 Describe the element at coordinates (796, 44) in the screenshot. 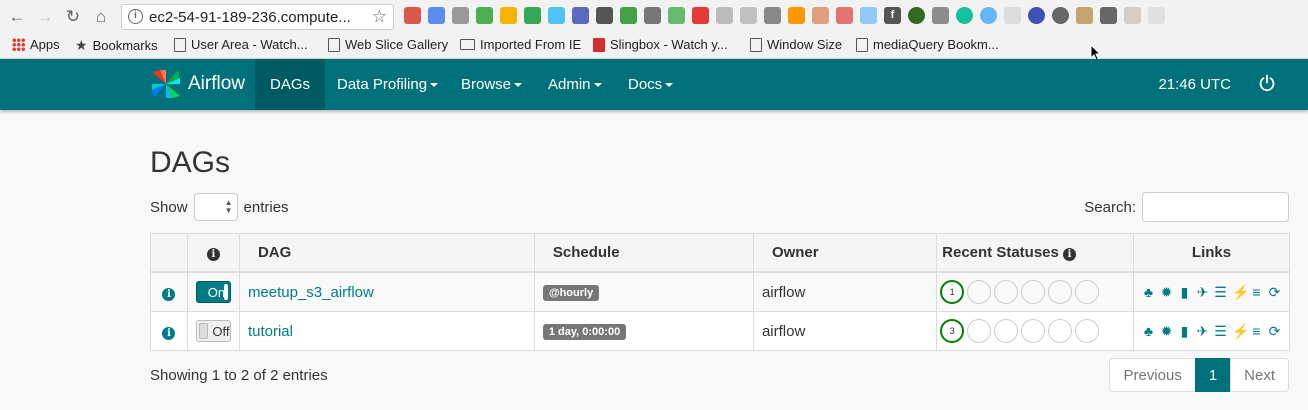

I see `bookmark-window-size: Window Size` at that location.